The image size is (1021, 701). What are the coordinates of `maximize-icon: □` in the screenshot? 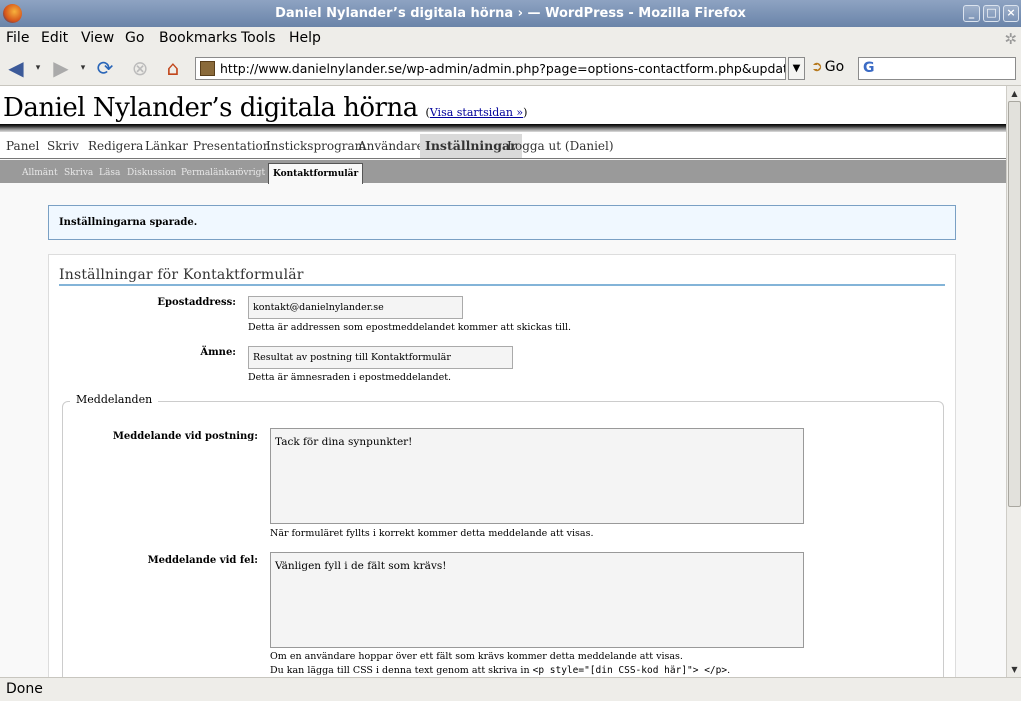 It's located at (991, 13).